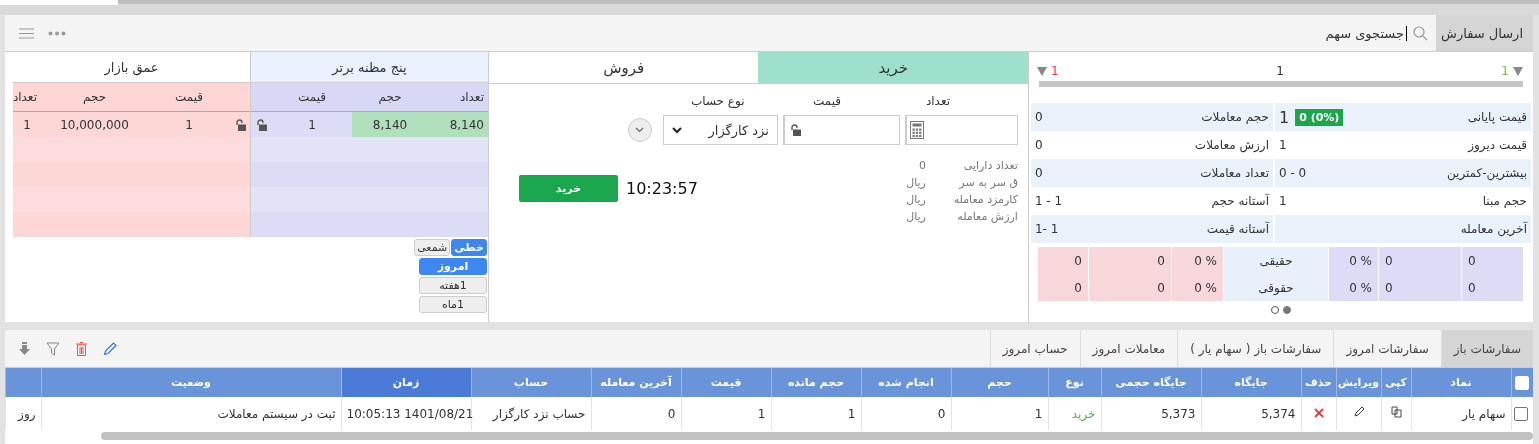 The width and height of the screenshot is (1539, 444). I want to click on expand-button, so click(639, 130).